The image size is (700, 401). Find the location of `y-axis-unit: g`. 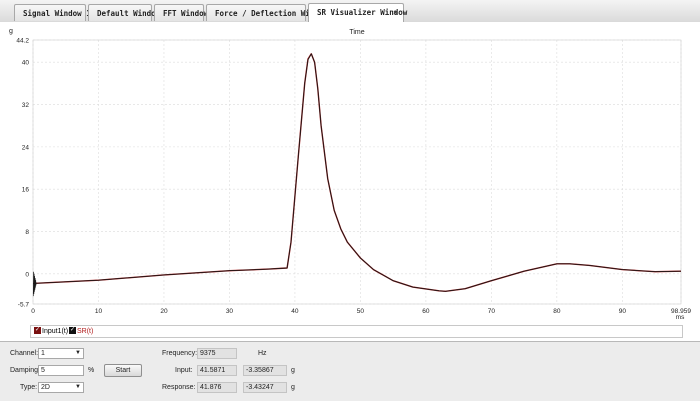

y-axis-unit: g is located at coordinates (11, 31).